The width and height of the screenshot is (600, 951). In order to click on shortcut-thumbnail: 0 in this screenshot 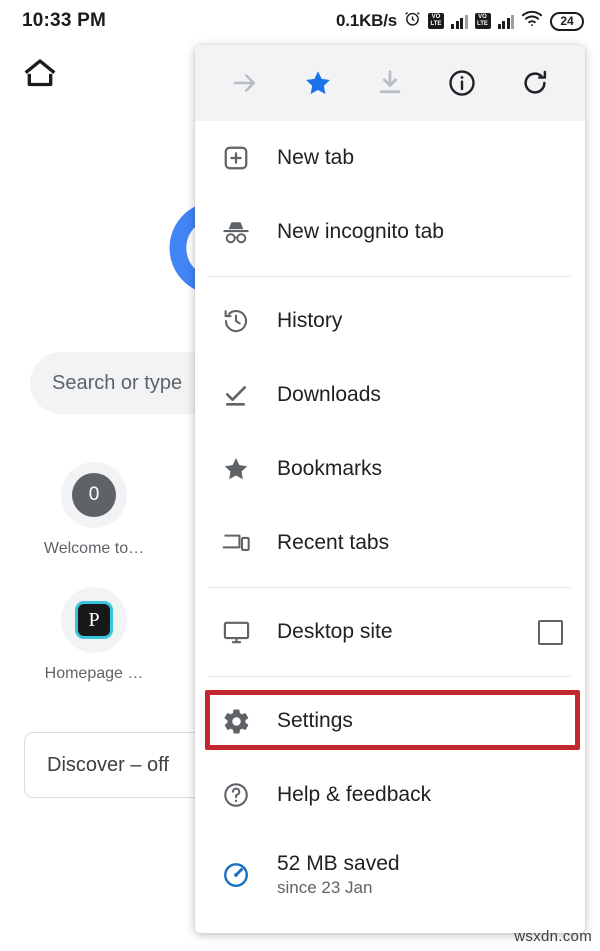, I will do `click(94, 495)`.